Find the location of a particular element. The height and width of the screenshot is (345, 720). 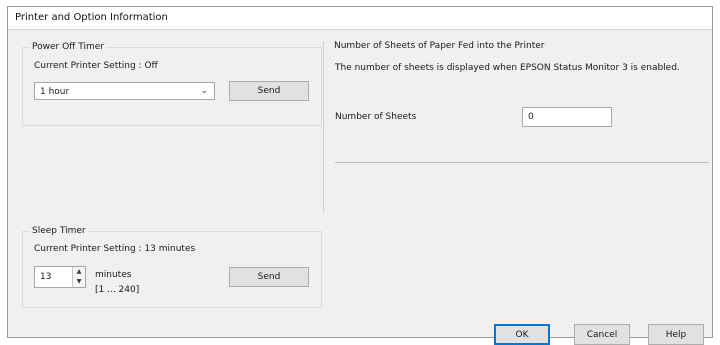

chevron-down-icon: ⌄ is located at coordinates (204, 91).